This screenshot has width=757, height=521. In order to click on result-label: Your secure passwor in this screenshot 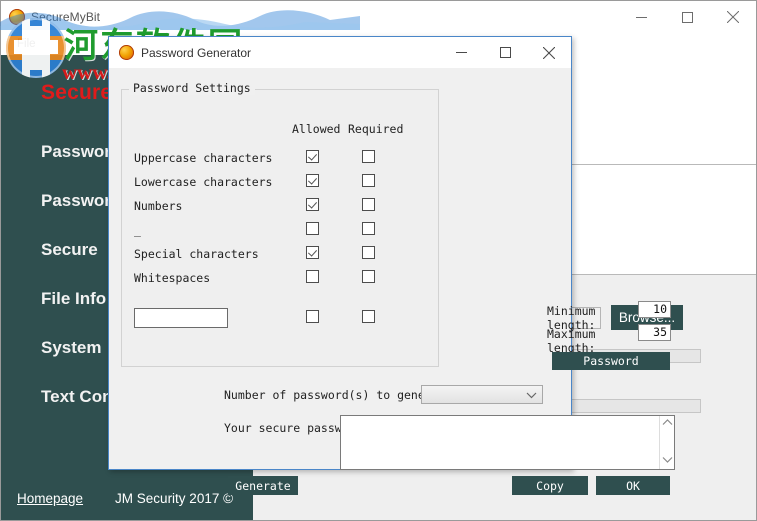, I will do `click(282, 428)`.